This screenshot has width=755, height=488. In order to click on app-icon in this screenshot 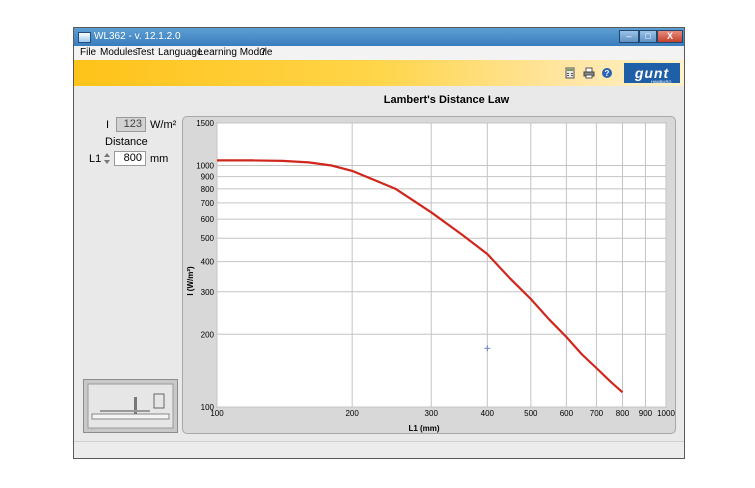, I will do `click(84, 37)`.